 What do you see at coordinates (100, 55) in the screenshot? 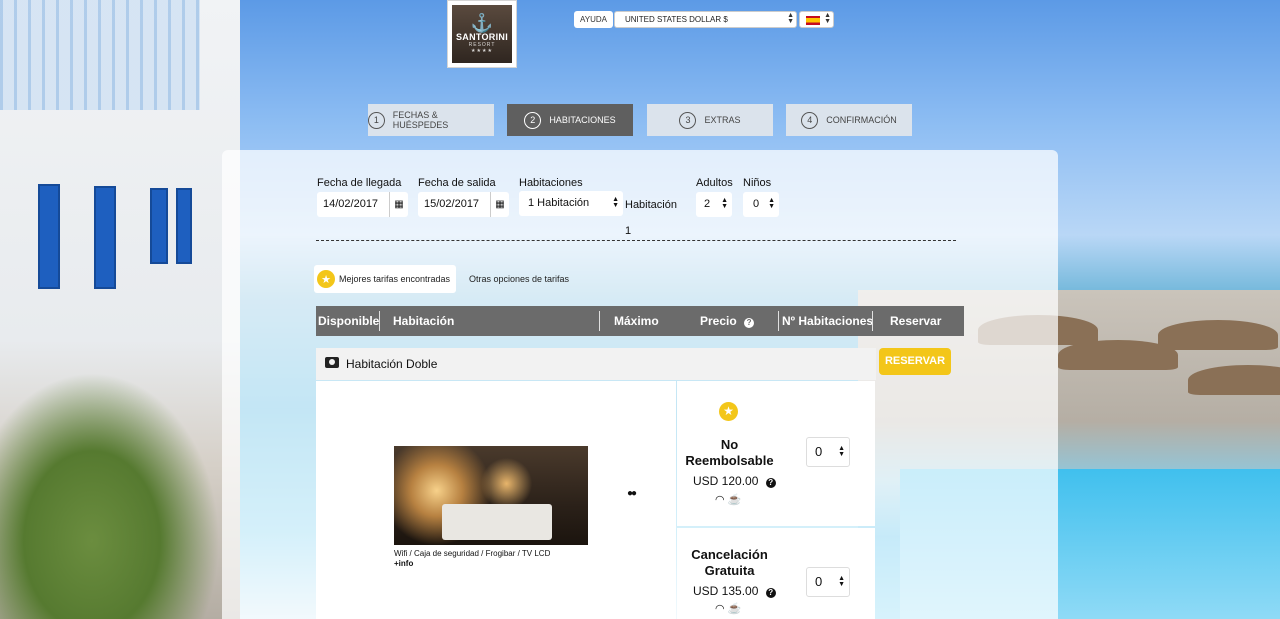
I see `background-balcony` at bounding box center [100, 55].